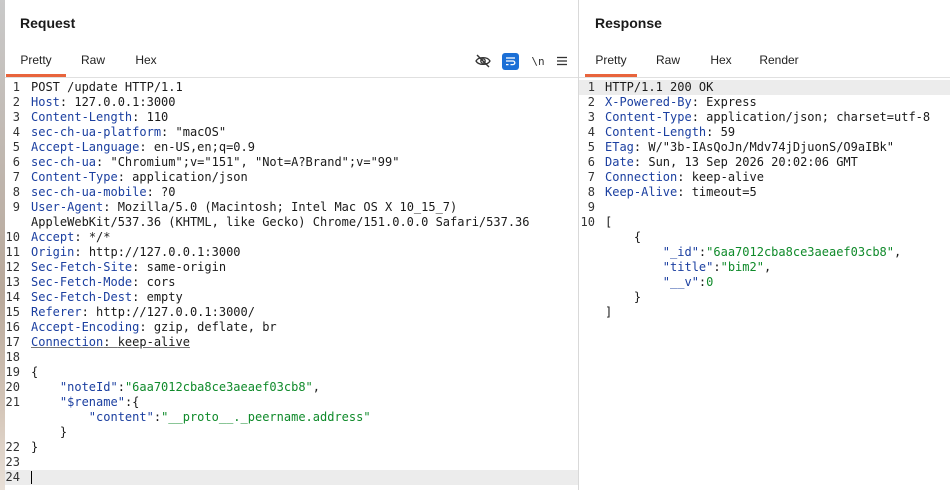  Describe the element at coordinates (266, 417) in the screenshot. I see `json-value: "__proto__._peername.address"` at that location.